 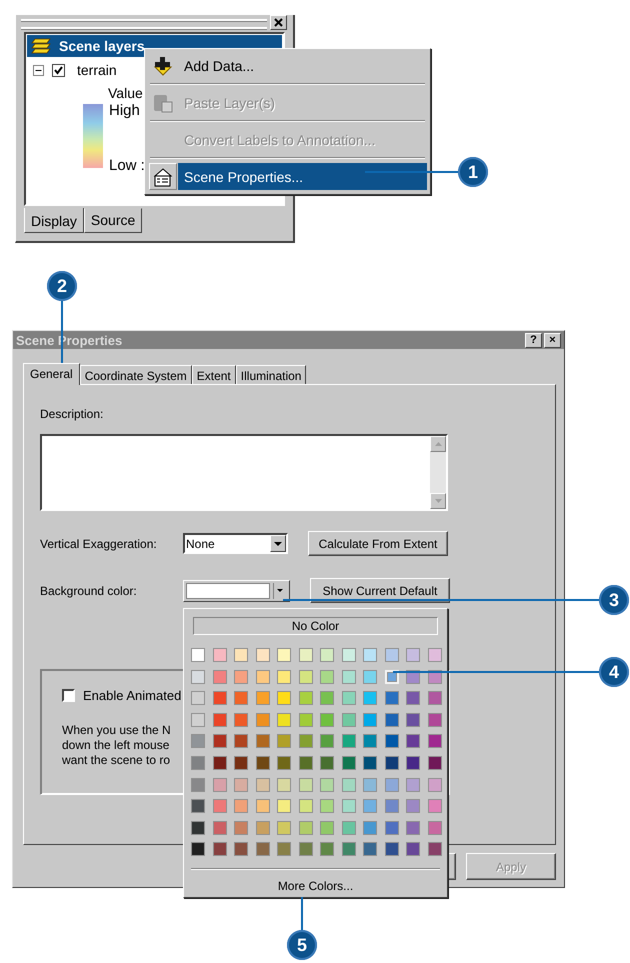 I want to click on show-default-button: Show Current Default, so click(x=380, y=590).